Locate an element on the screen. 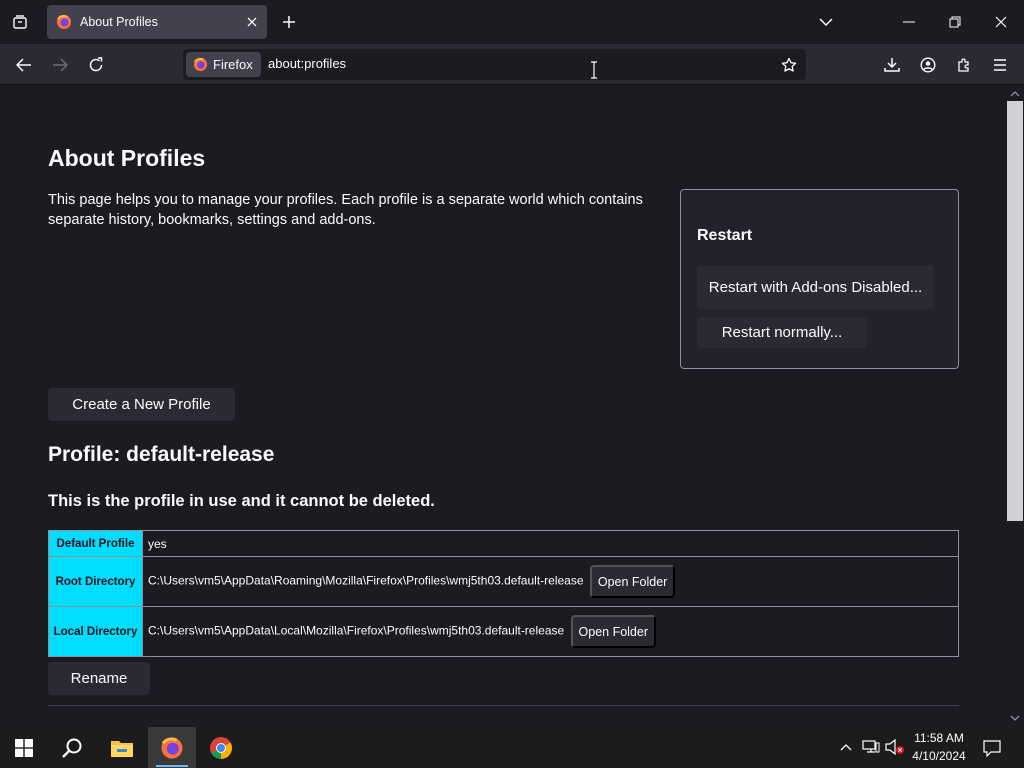  tray-chevron-icon is located at coordinates (846, 747).